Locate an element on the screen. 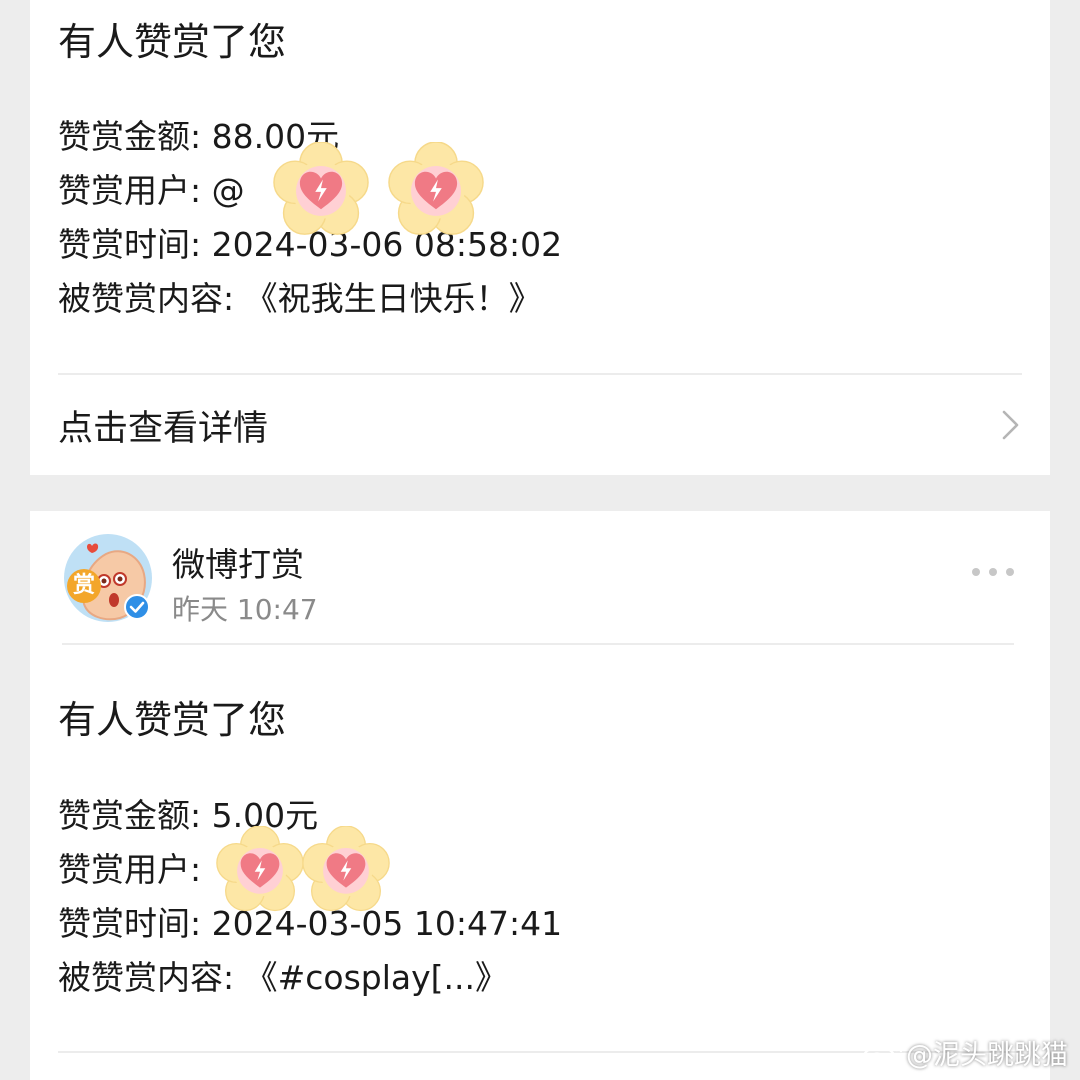  weibo-logo-icon is located at coordinates (882, 1052).